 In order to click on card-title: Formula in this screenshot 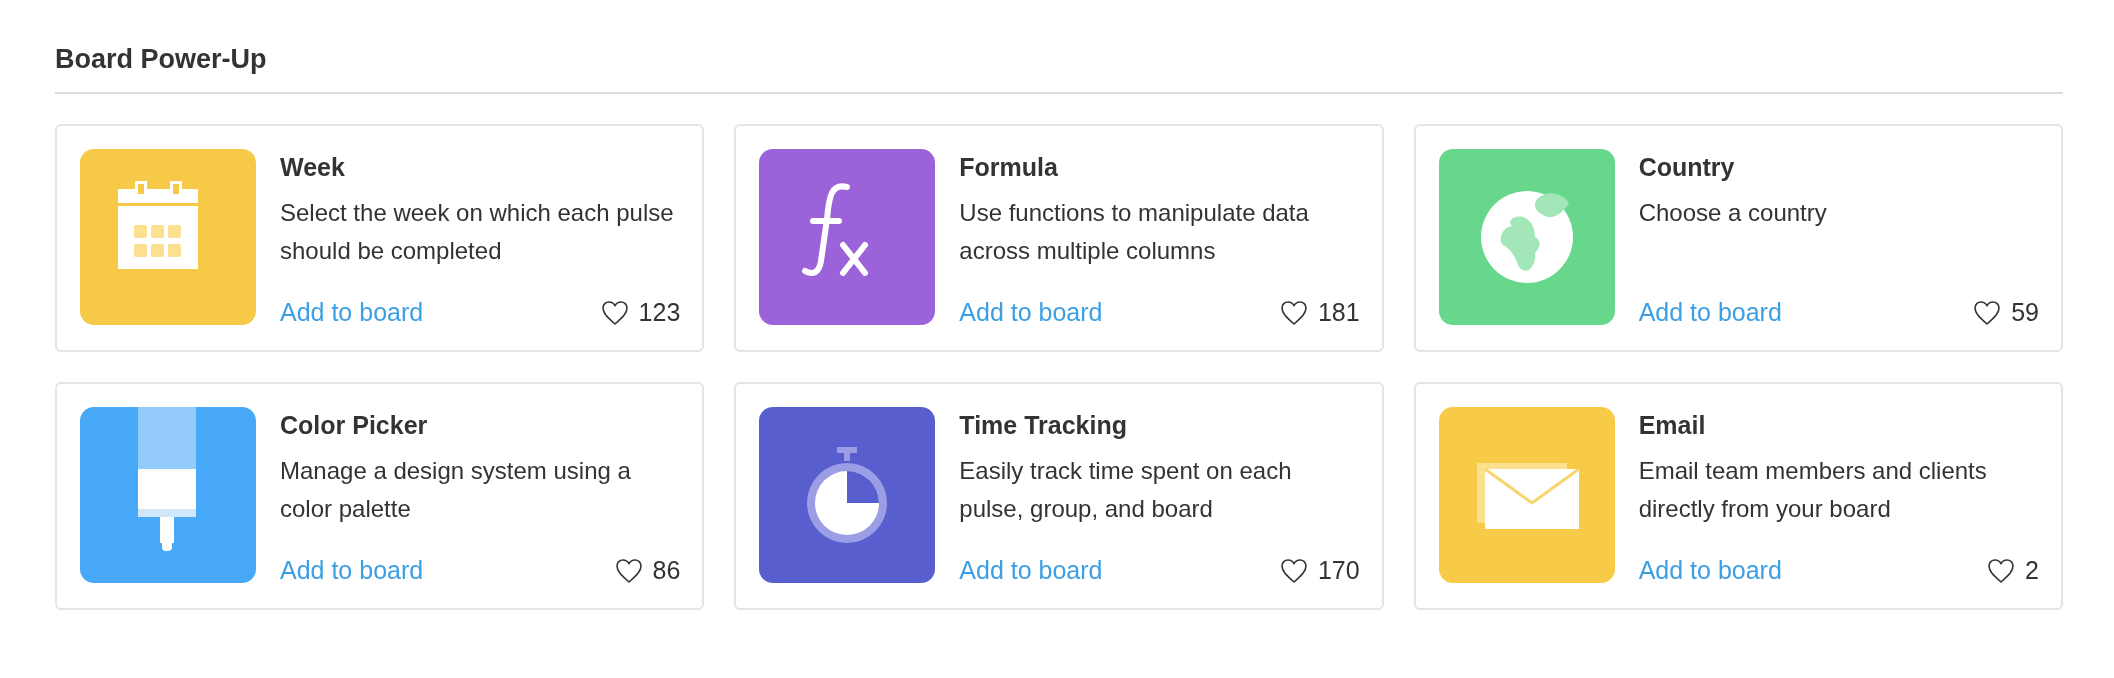, I will do `click(1008, 167)`.